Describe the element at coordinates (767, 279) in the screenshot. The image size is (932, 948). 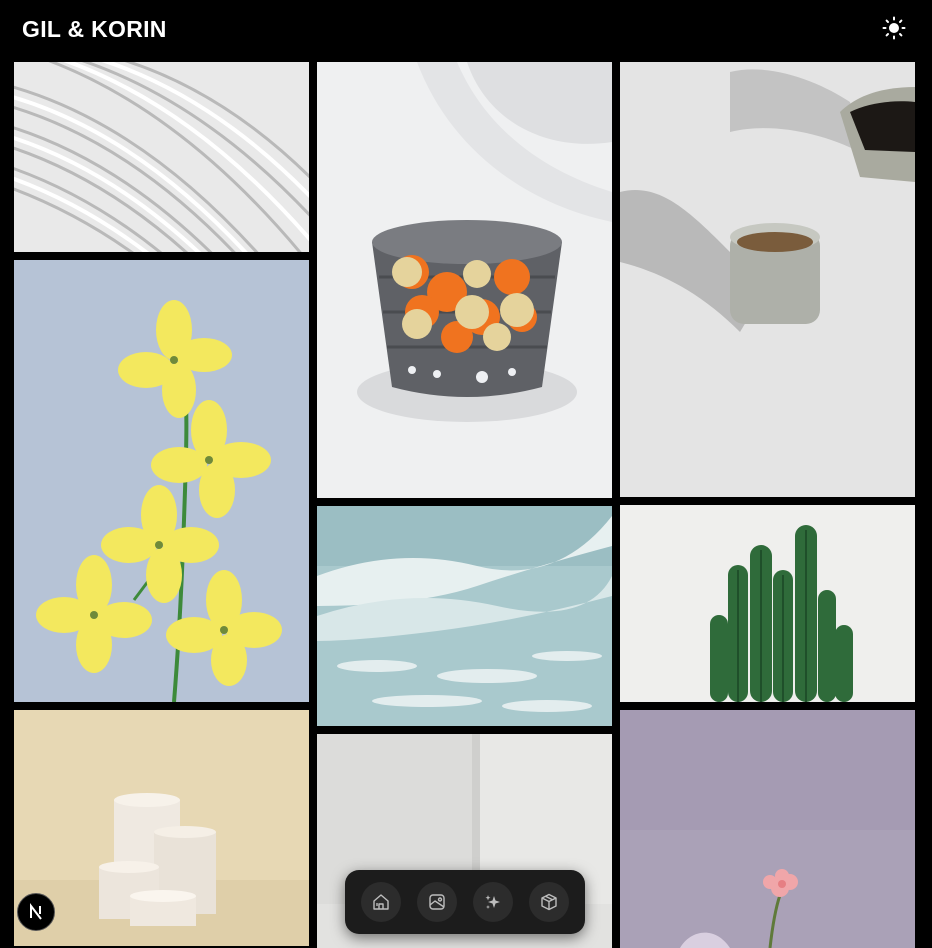
I see `photo-coffee-cup` at that location.